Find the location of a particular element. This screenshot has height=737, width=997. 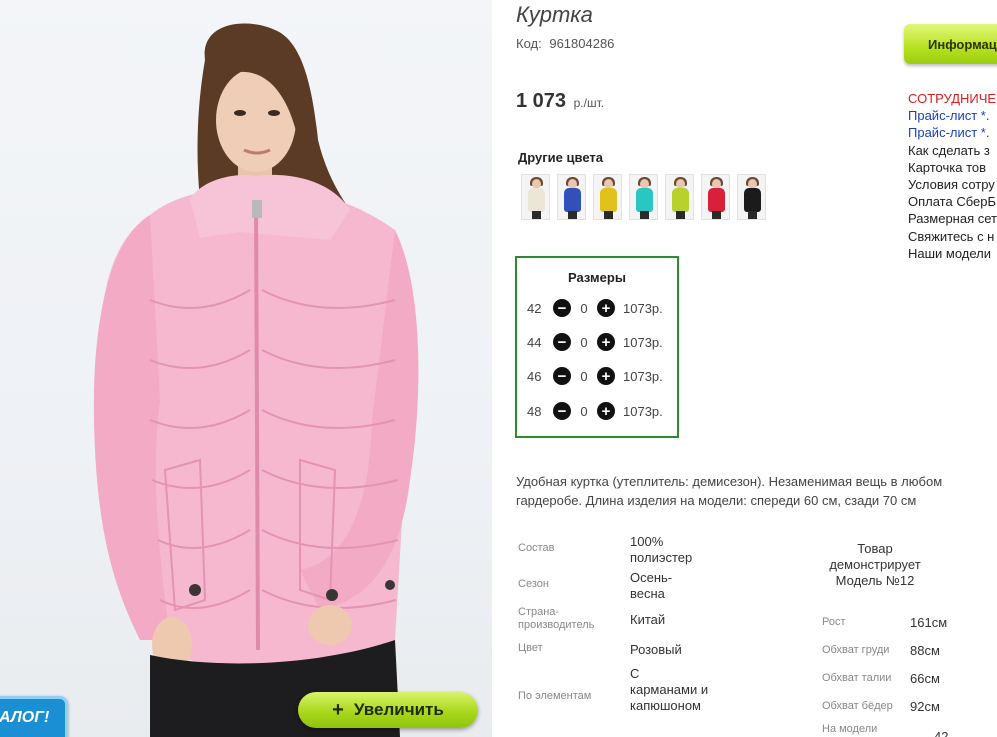

info-link: Как сделать з is located at coordinates (952, 150).